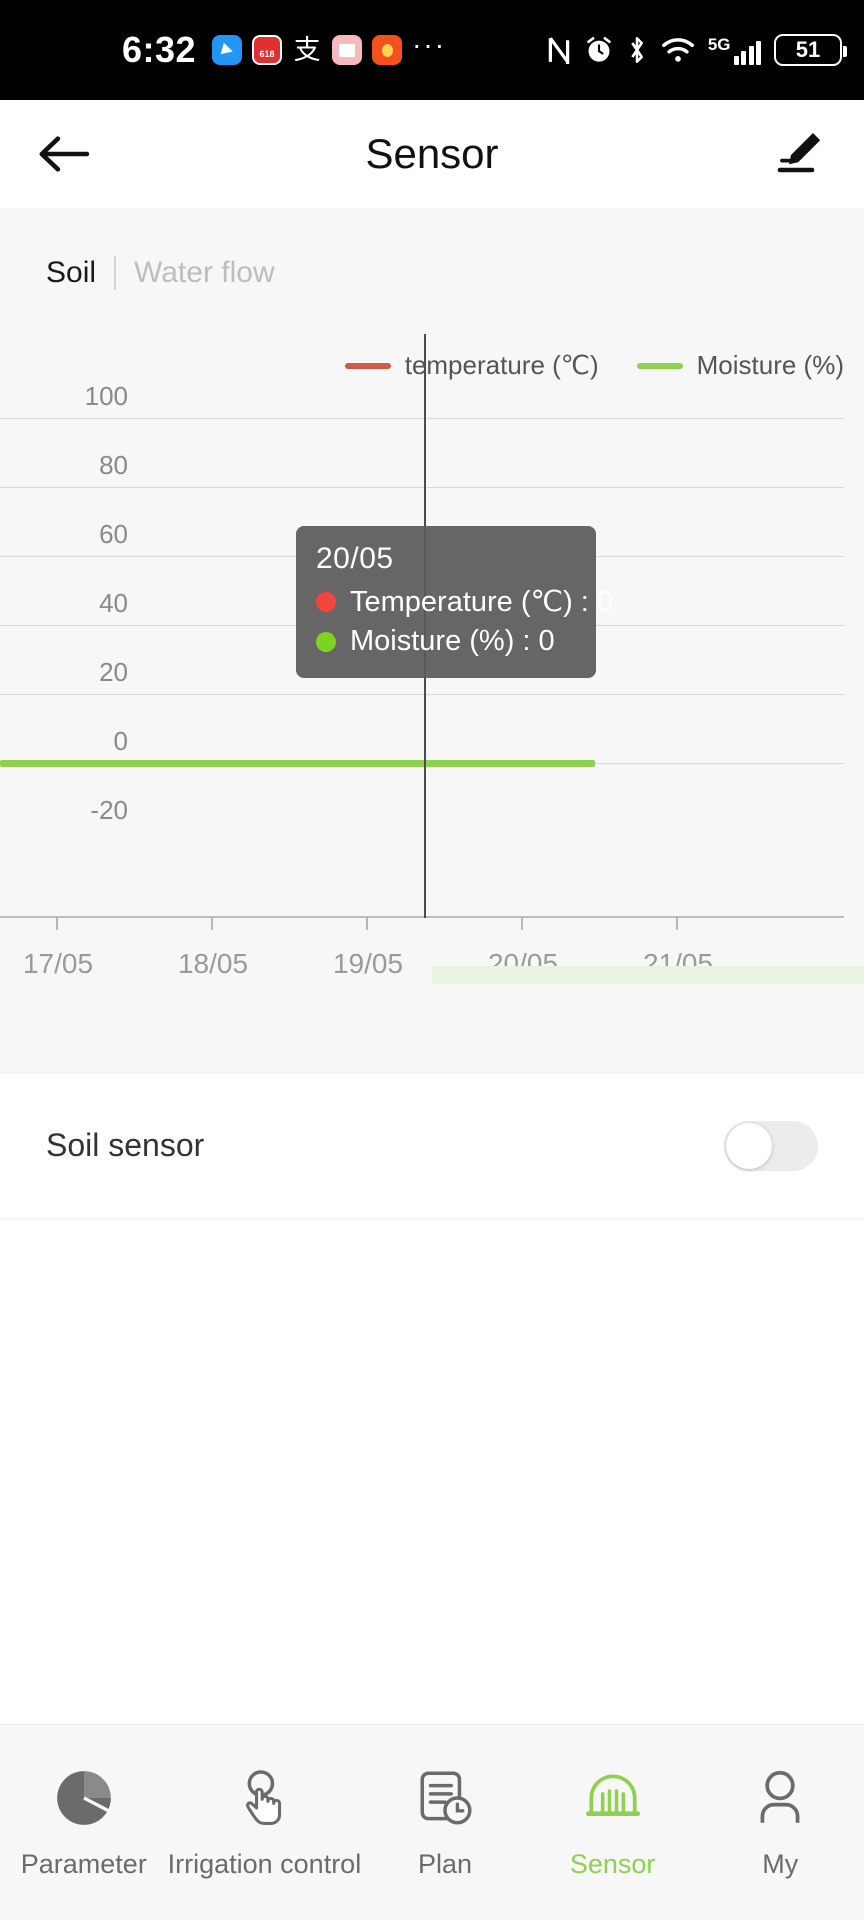 This screenshot has height=1920, width=864. I want to click on soil-sensor-toggle, so click(771, 1145).